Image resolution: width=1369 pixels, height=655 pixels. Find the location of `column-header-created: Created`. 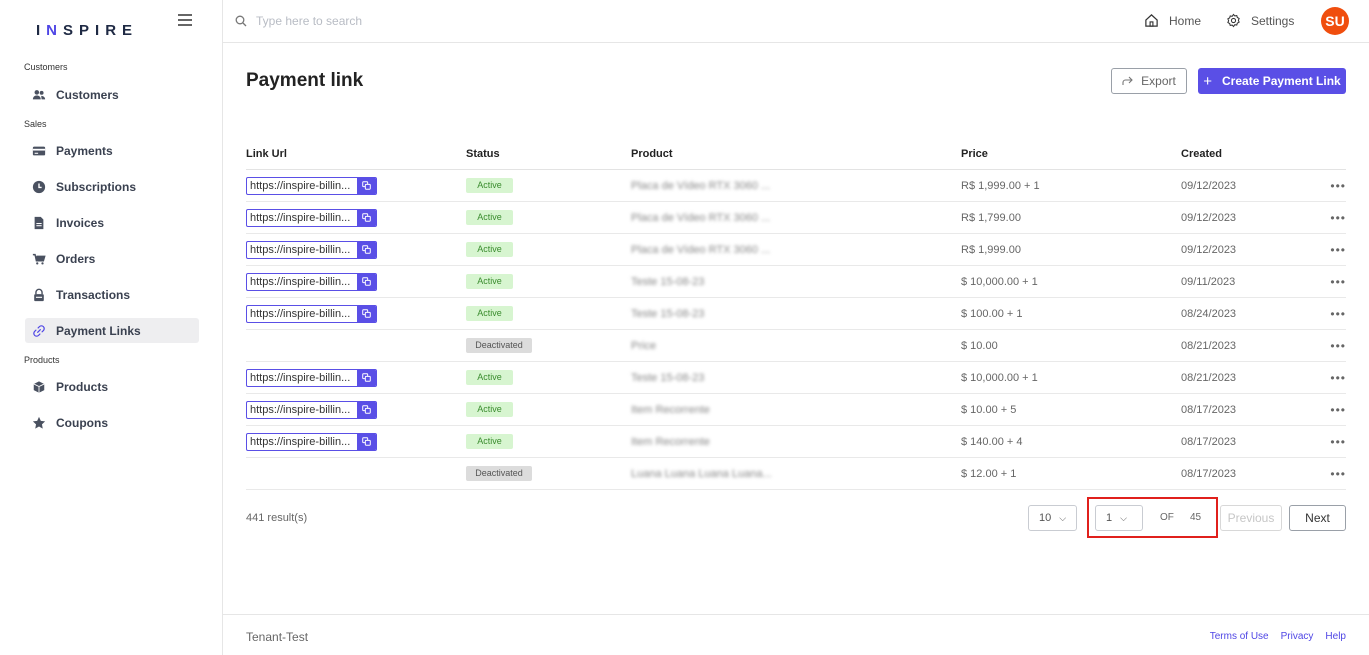

column-header-created: Created is located at coordinates (1248, 154).